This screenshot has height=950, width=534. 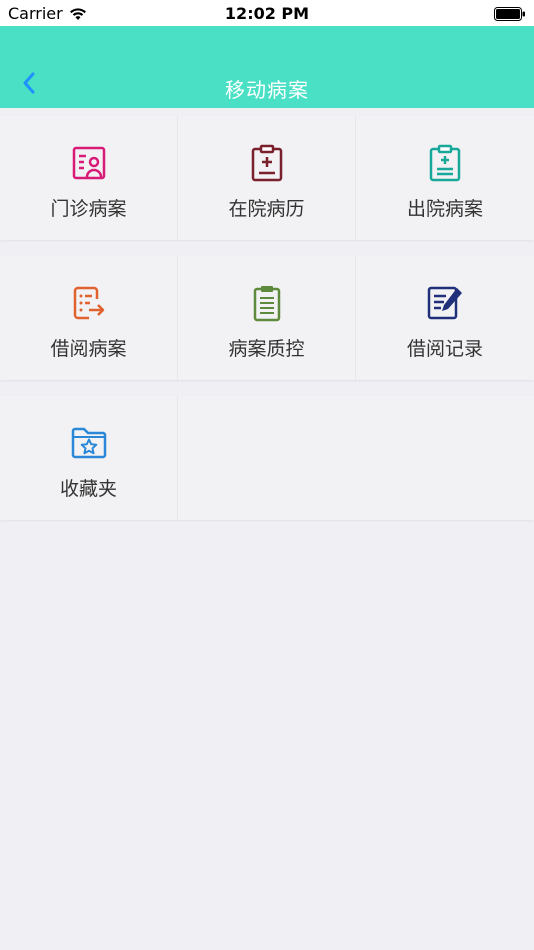 I want to click on menu-item-favorites: 收藏夹, so click(x=89, y=458).